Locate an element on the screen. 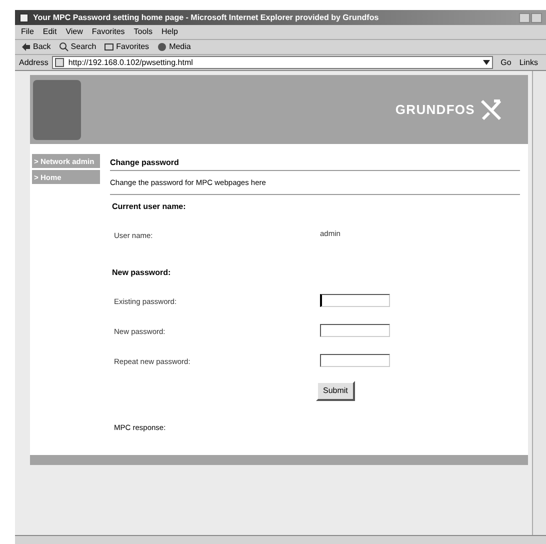 The width and height of the screenshot is (546, 544). logo-icon is located at coordinates (491, 109).